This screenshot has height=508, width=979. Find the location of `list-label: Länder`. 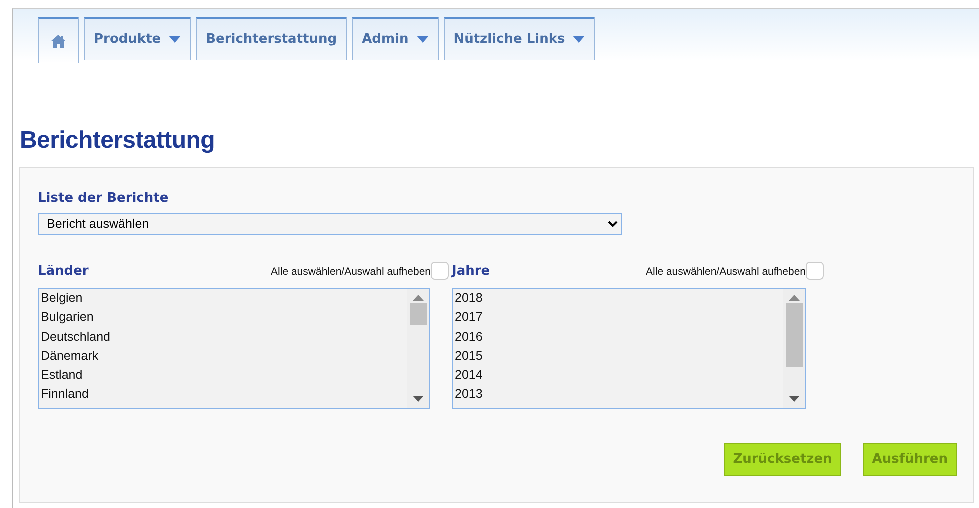

list-label: Länder is located at coordinates (63, 271).